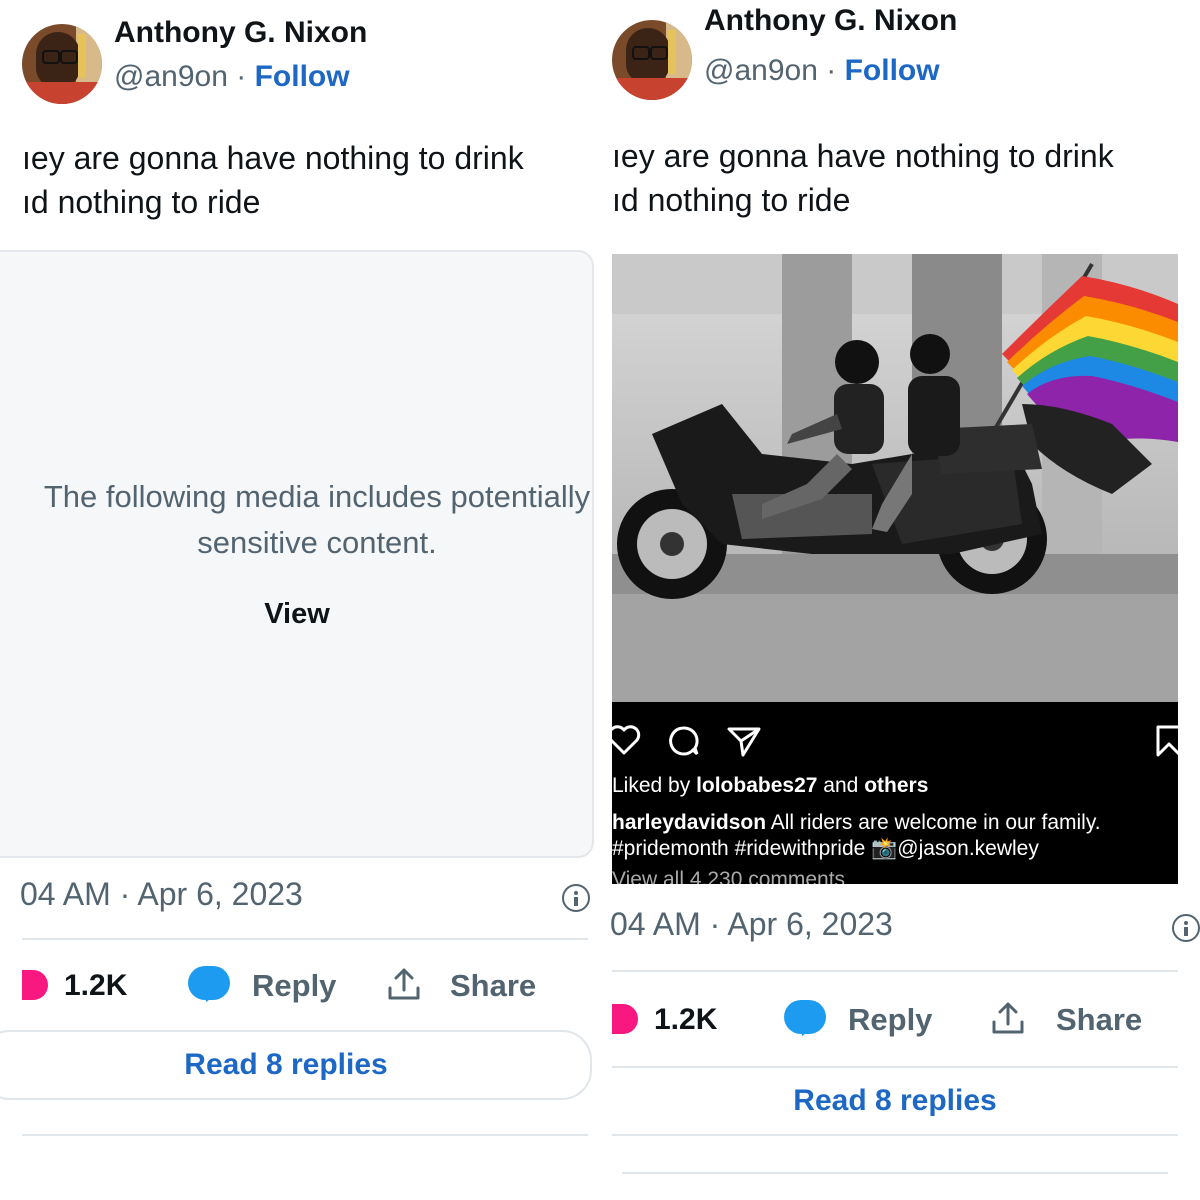 The height and width of the screenshot is (1200, 1200). What do you see at coordinates (683, 741) in the screenshot?
I see `comment-icon` at bounding box center [683, 741].